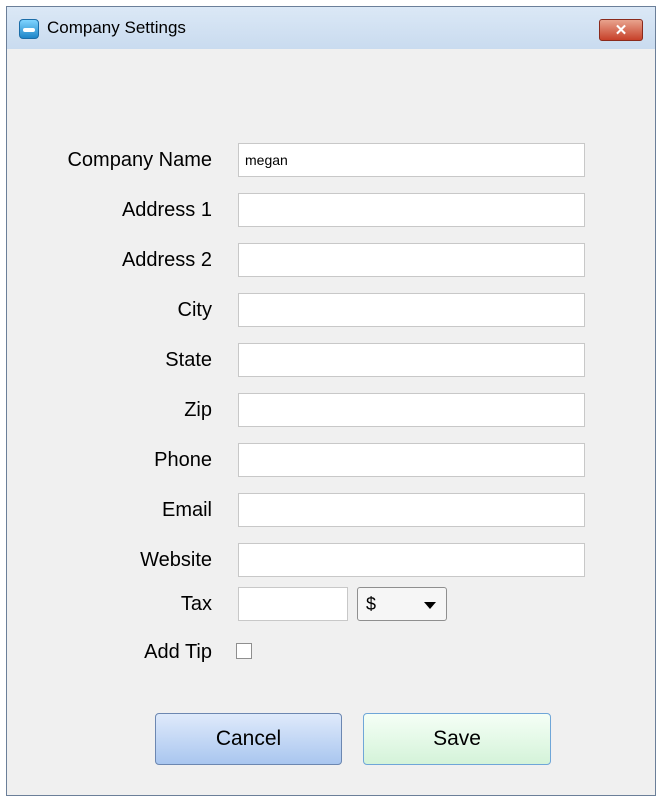 This screenshot has height=806, width=662. I want to click on row-website: Website, so click(332, 561).